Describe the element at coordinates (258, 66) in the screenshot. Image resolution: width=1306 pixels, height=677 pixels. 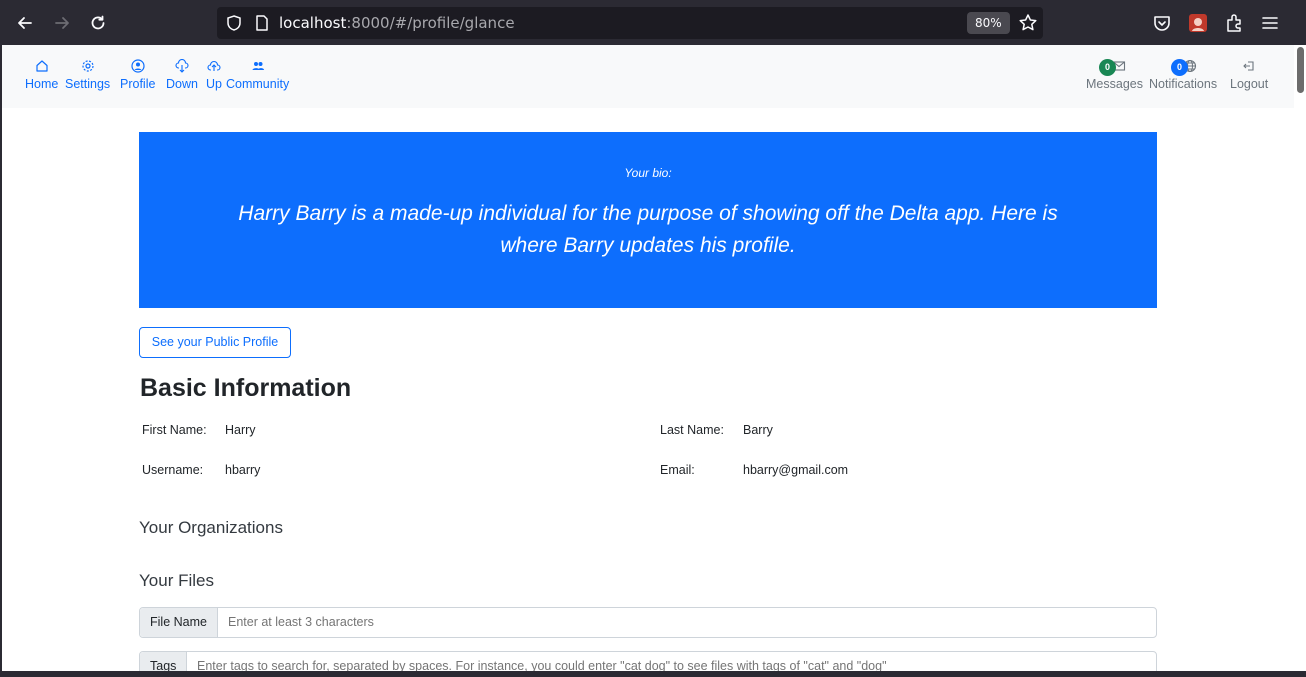
I see `people-icon` at that location.